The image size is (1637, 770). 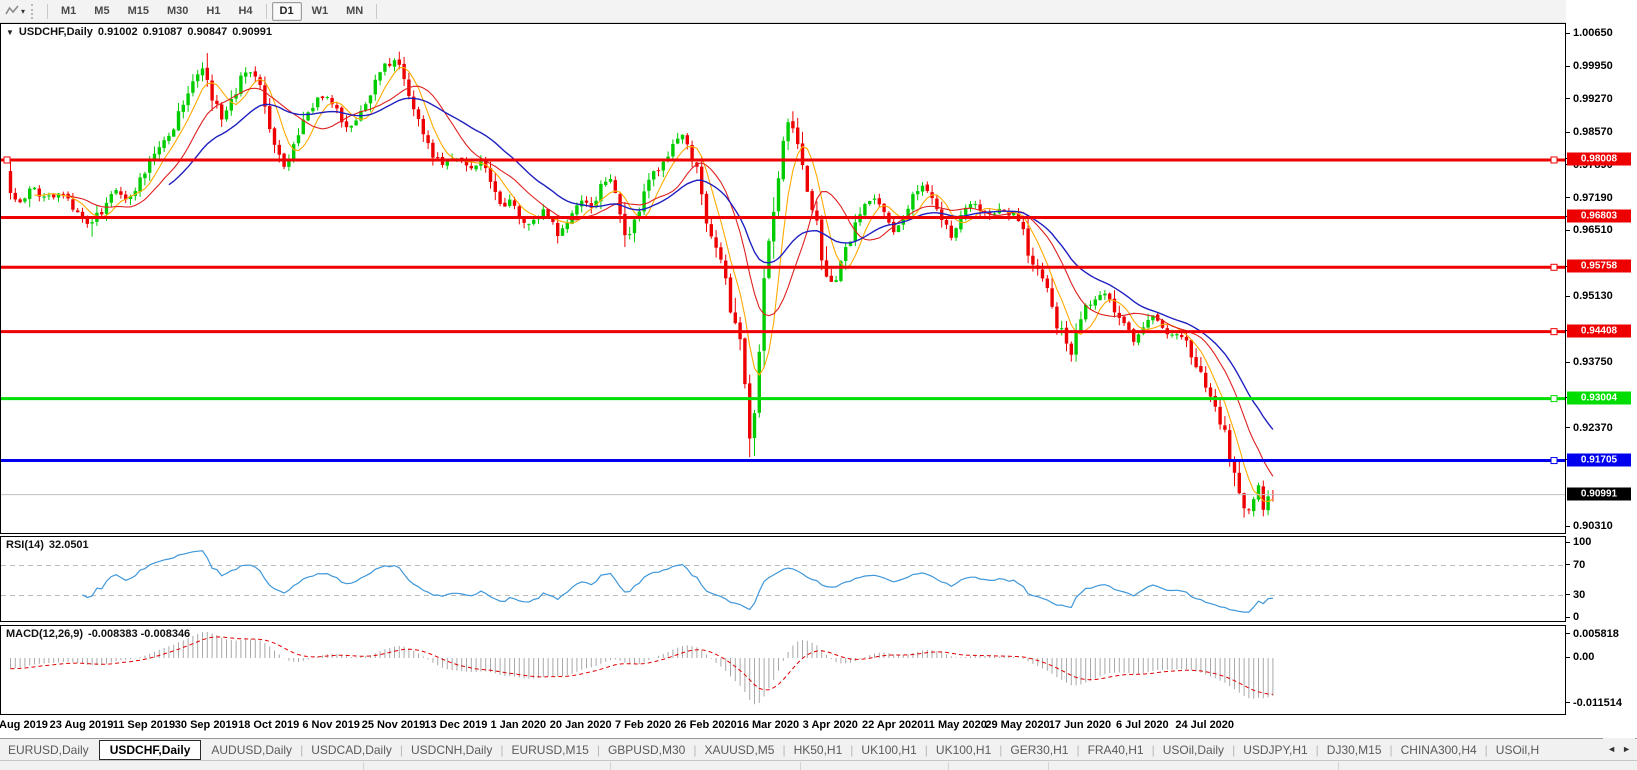 What do you see at coordinates (251, 750) in the screenshot?
I see `chart-tab-audusd-daily: AUDUSD,Daily` at bounding box center [251, 750].